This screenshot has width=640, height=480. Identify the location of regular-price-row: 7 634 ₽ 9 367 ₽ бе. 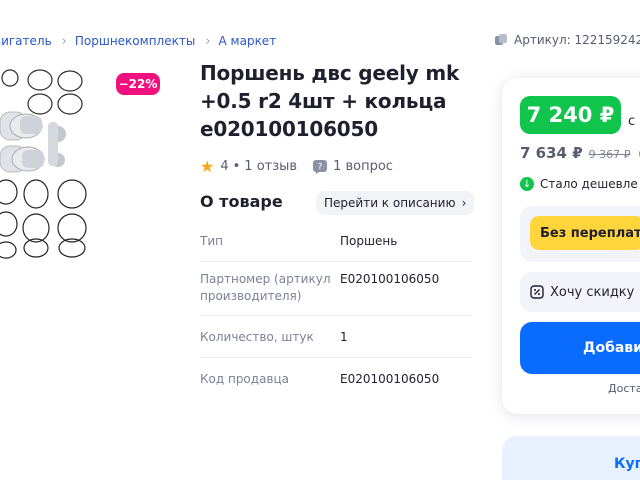
(580, 153).